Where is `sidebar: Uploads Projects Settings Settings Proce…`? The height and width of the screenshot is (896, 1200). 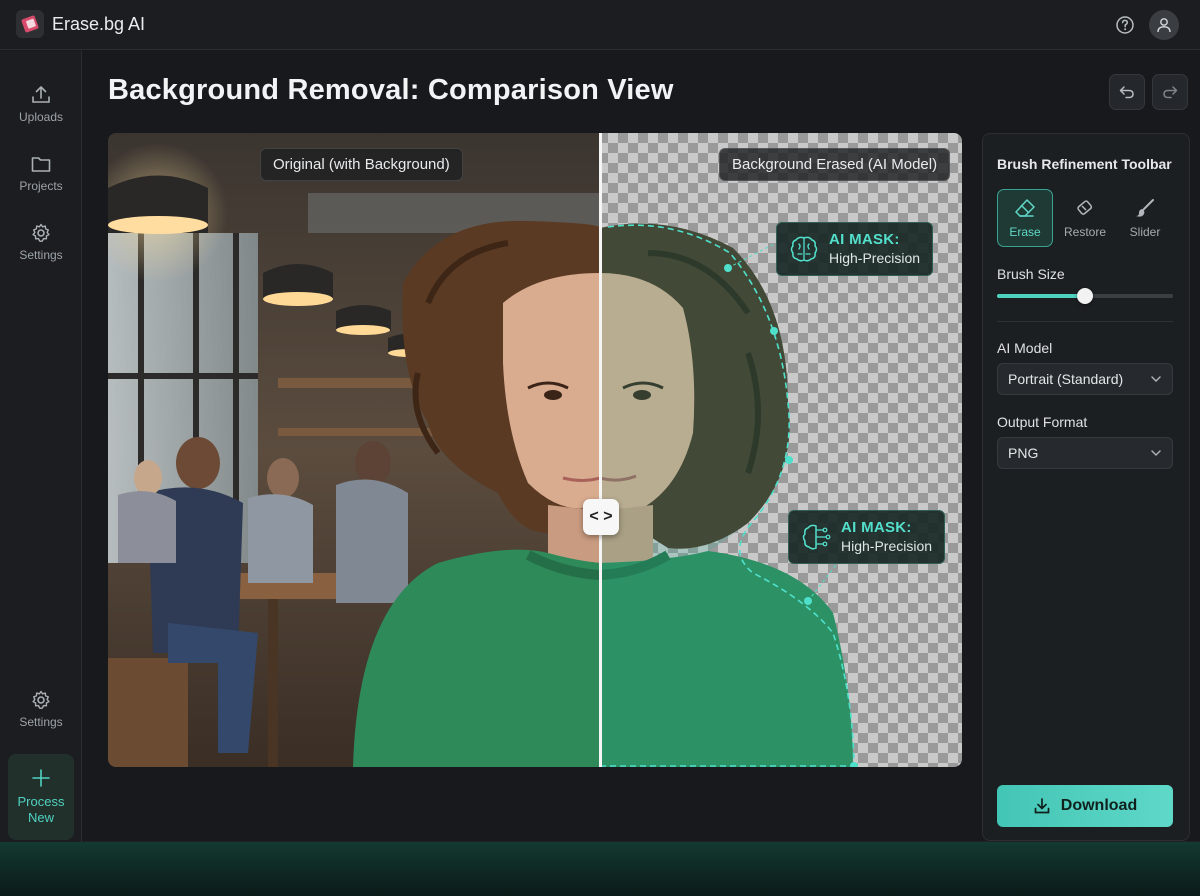
sidebar: Uploads Projects Settings Settings Proce… is located at coordinates (41, 446).